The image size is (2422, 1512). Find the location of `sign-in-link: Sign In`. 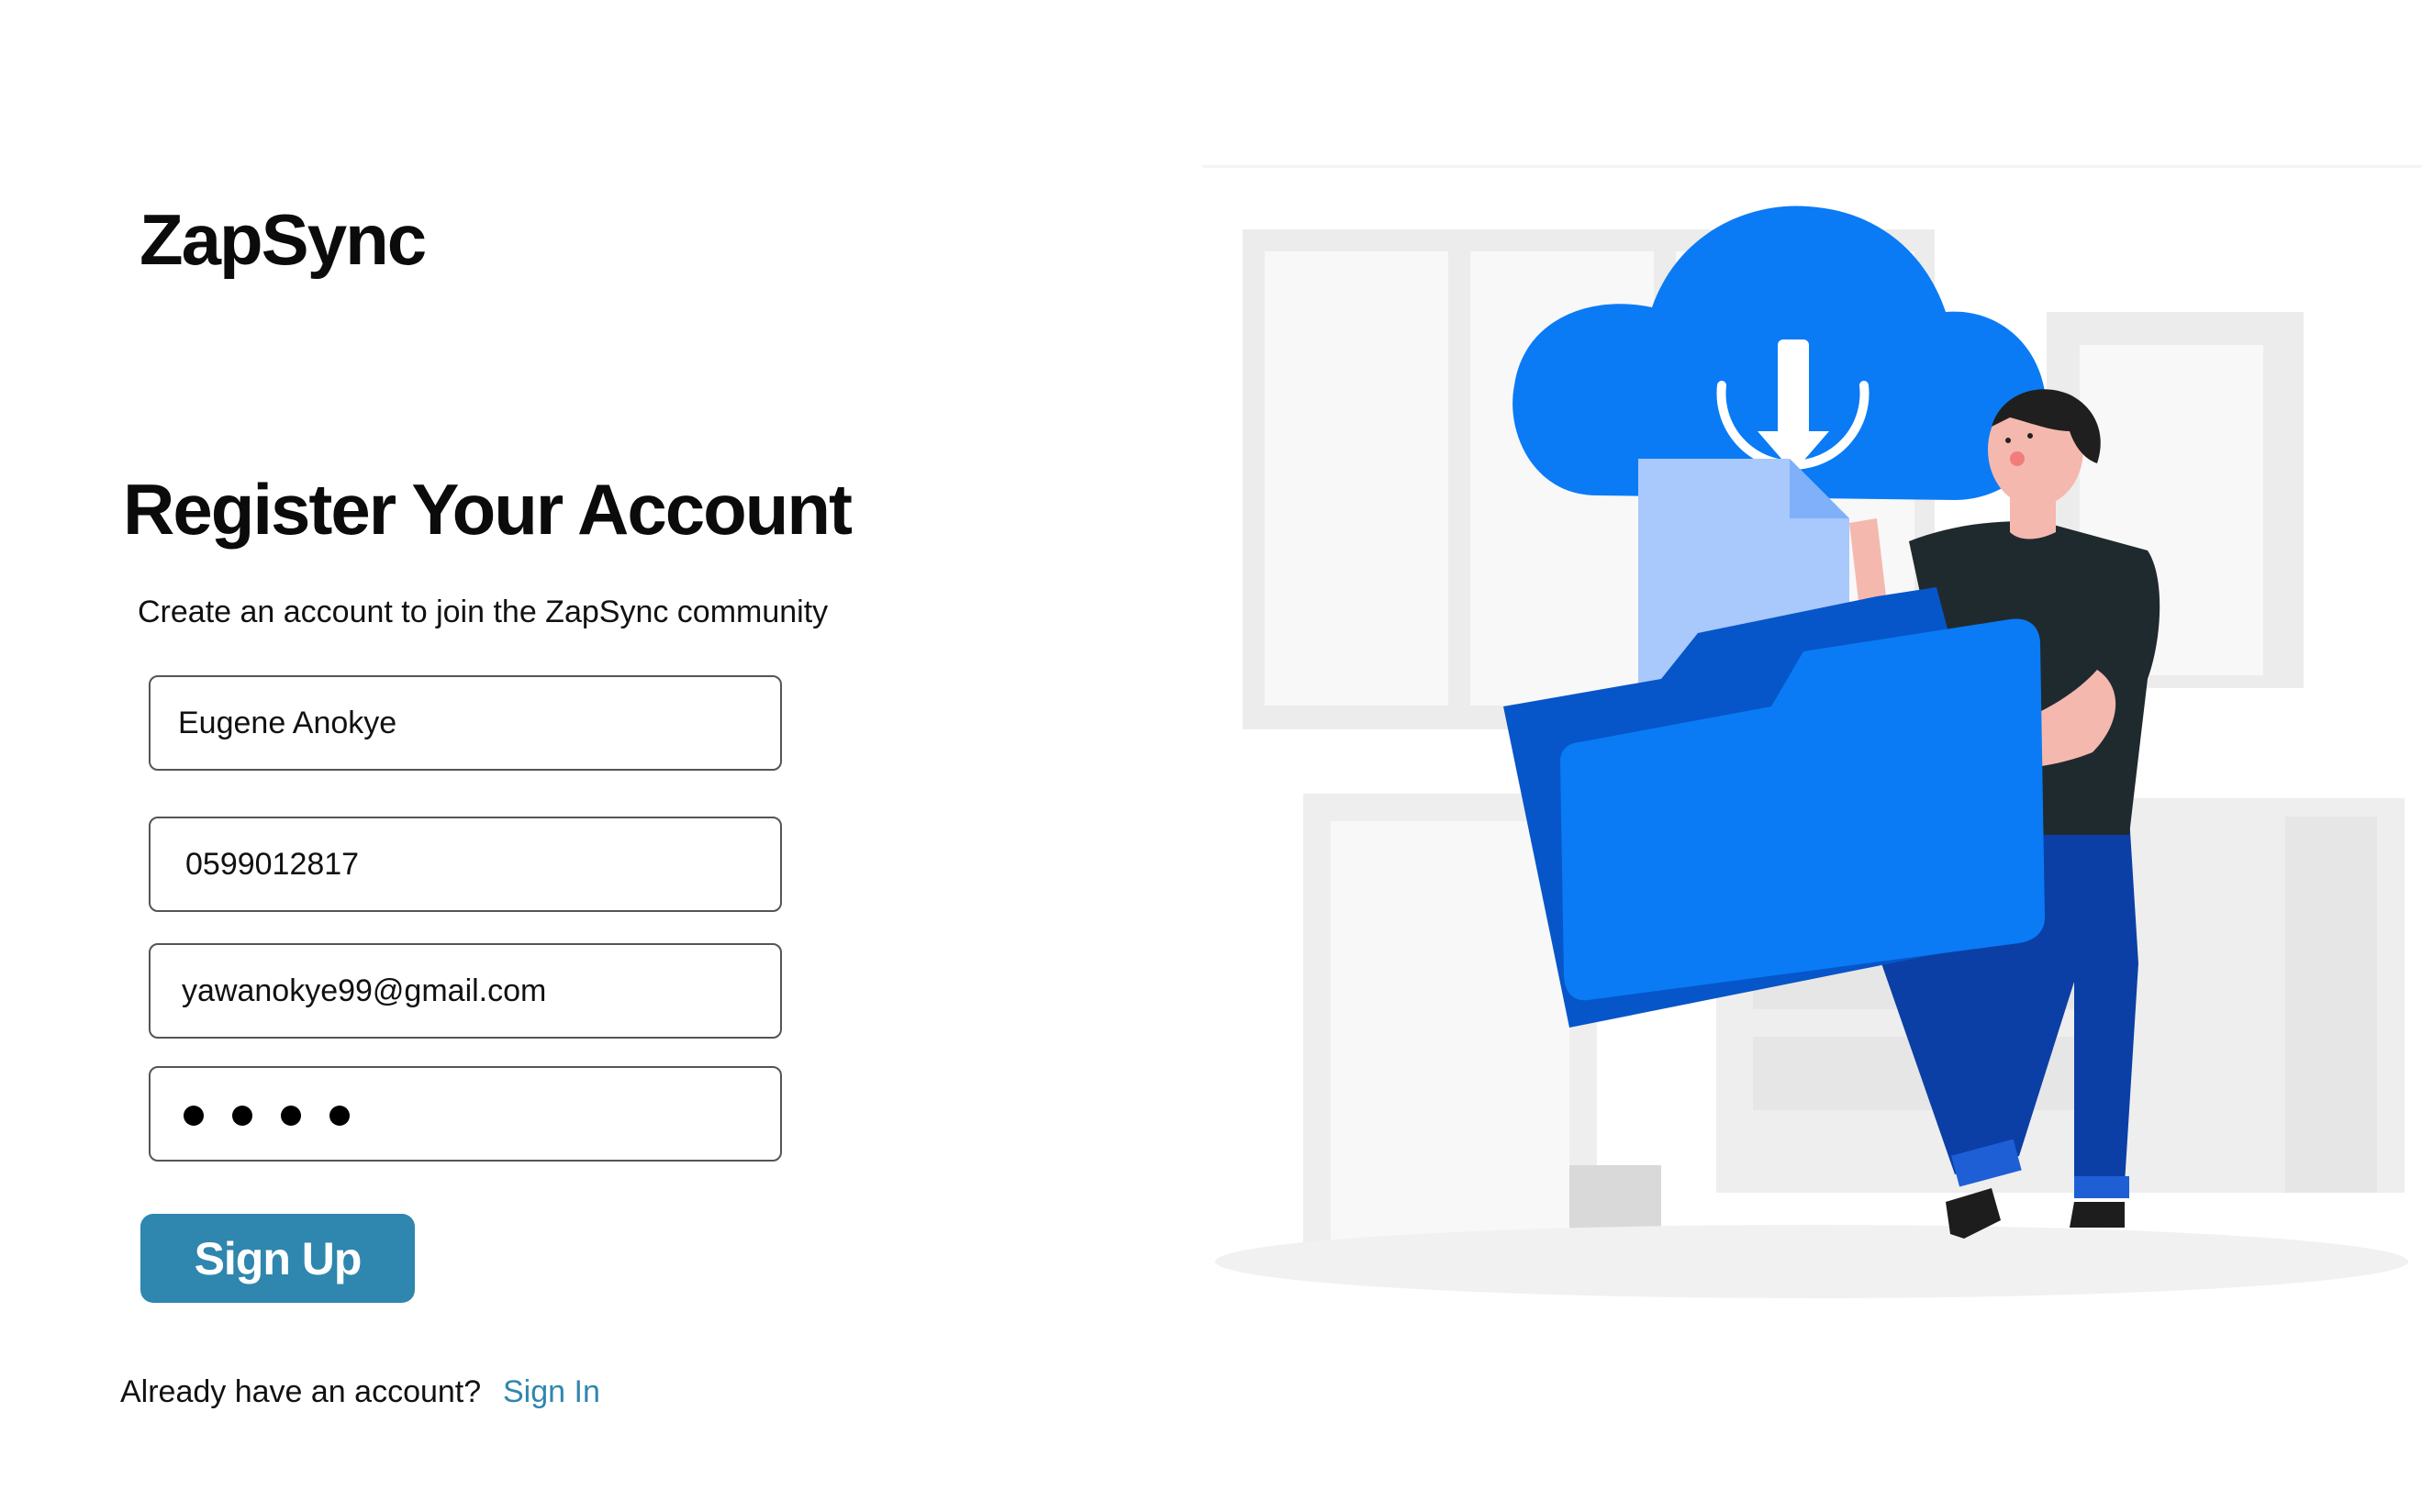

sign-in-link: Sign In is located at coordinates (551, 1392).